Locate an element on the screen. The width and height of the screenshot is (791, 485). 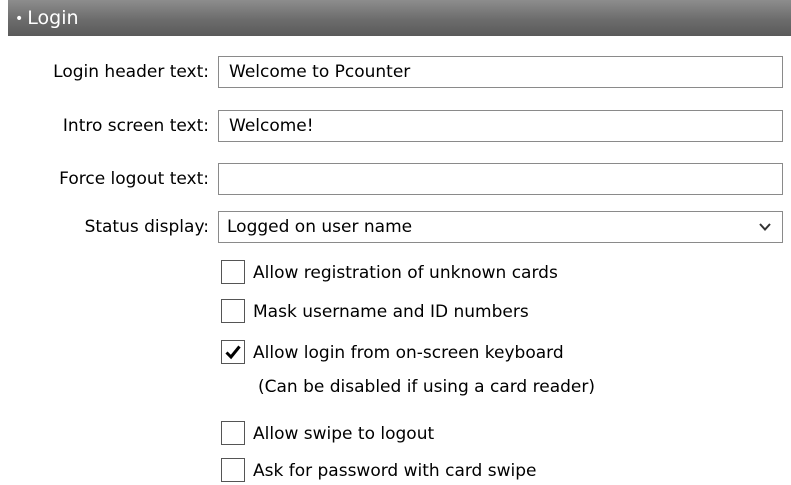
swipe-logout-checkbox is located at coordinates (233, 433).